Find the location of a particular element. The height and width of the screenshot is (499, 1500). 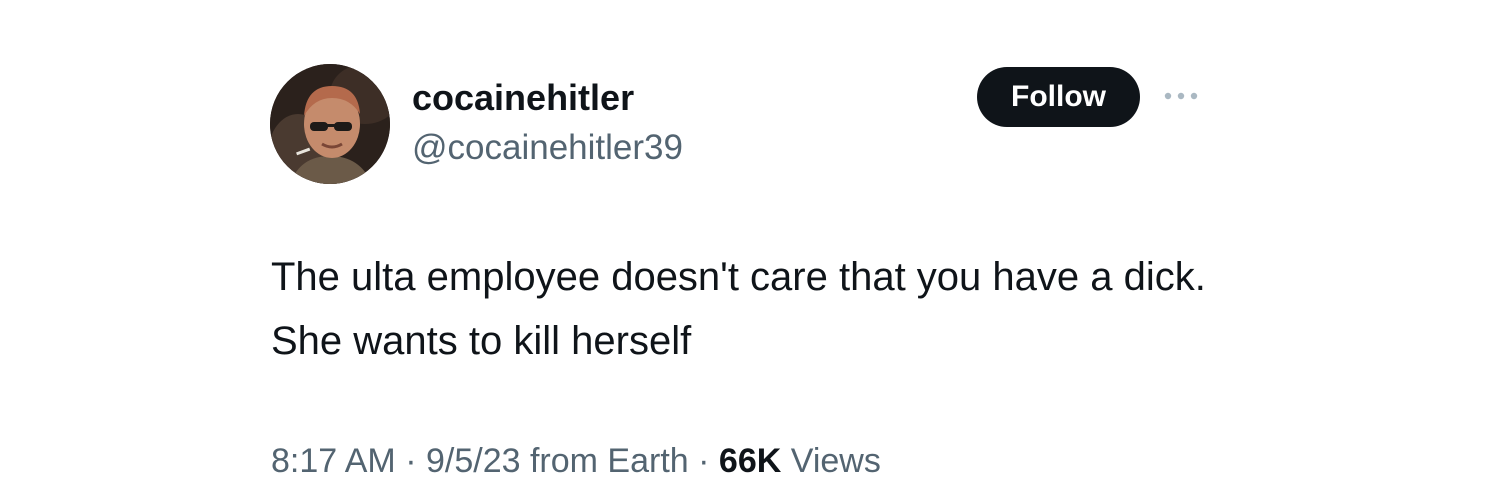

tweet-source: from Earth is located at coordinates (609, 461).